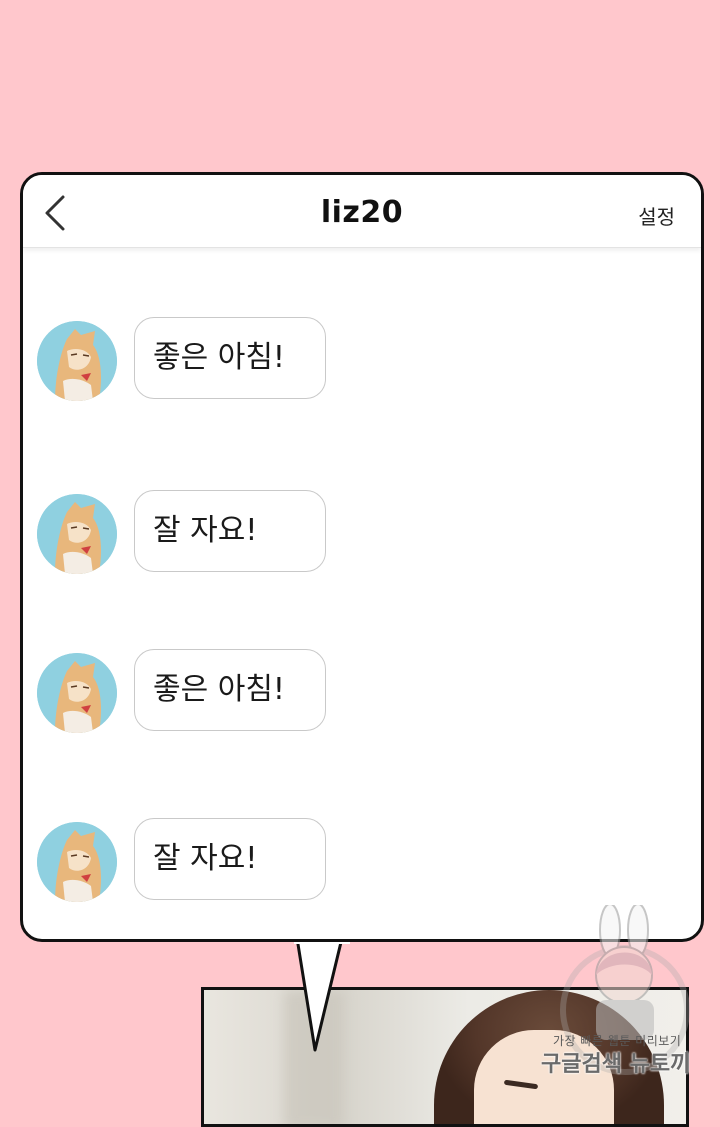 This screenshot has height=1127, width=720. I want to click on chat-header: liz20 설정, so click(362, 211).